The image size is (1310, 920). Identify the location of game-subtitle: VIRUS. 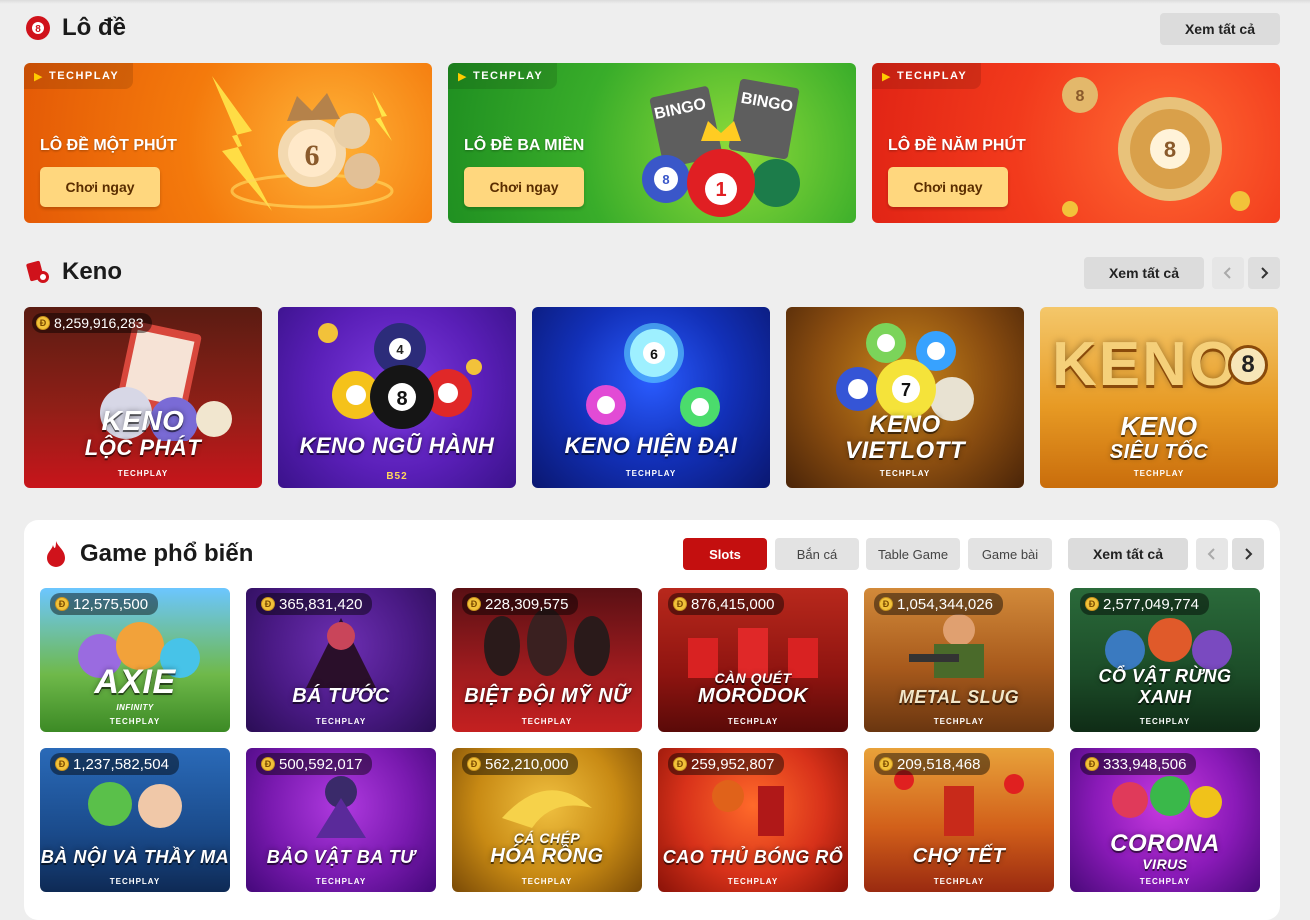
(1165, 864).